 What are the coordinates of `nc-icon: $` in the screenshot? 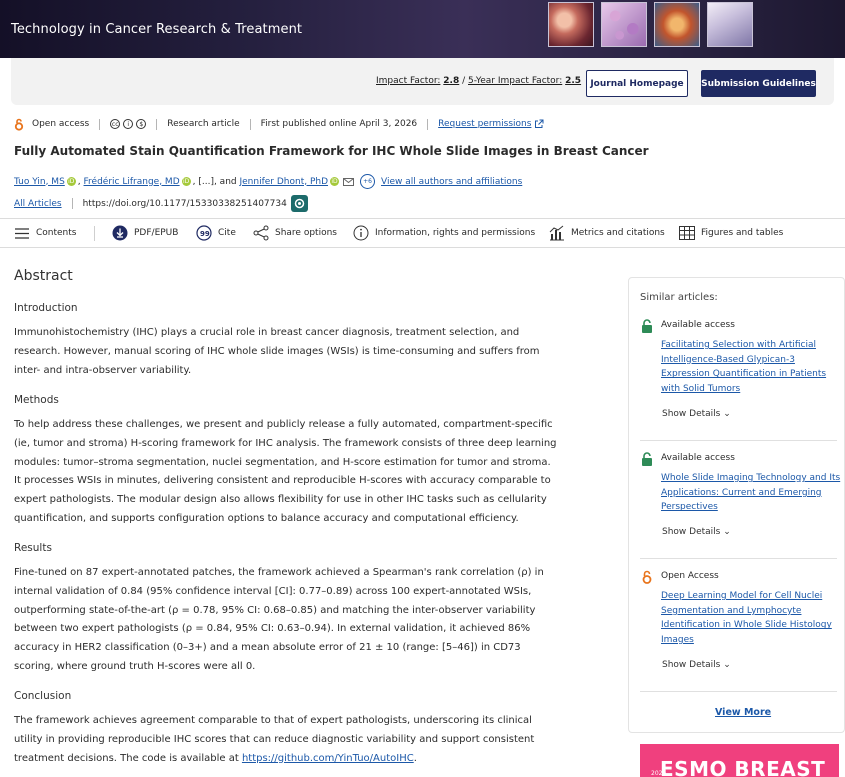 It's located at (141, 124).